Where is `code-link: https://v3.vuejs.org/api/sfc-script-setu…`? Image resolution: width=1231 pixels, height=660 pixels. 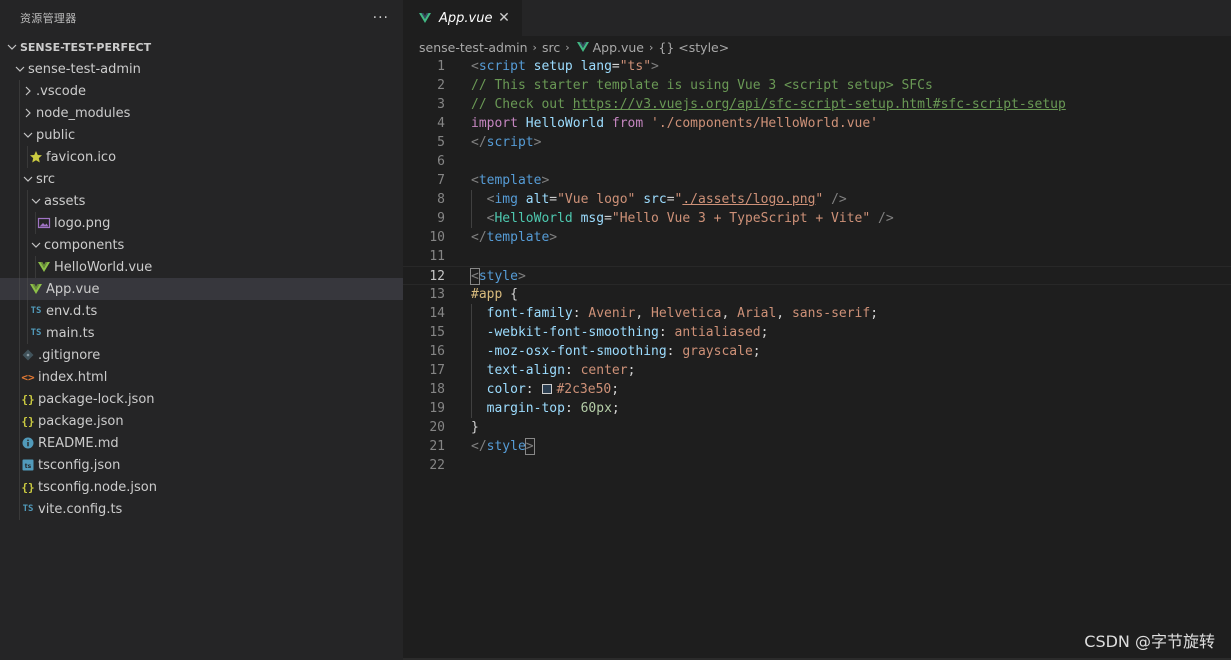
code-link: https://v3.vuejs.org/api/sfc-script-setu… is located at coordinates (819, 104).